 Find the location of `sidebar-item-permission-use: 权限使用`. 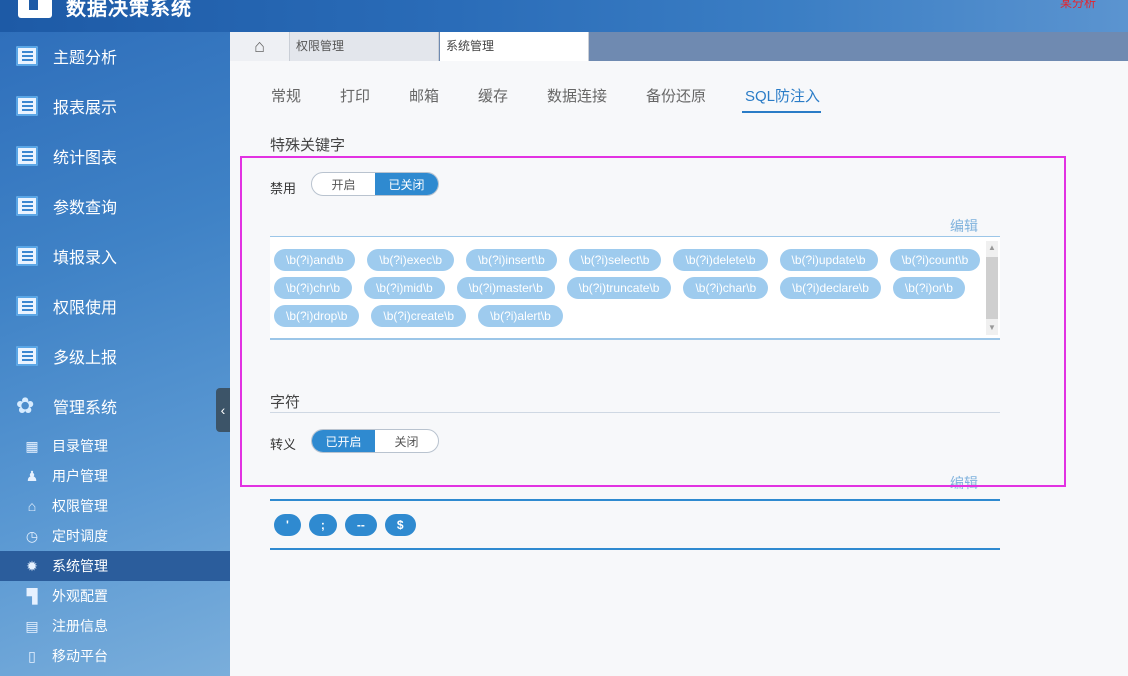

sidebar-item-permission-use: 权限使用 is located at coordinates (115, 306).